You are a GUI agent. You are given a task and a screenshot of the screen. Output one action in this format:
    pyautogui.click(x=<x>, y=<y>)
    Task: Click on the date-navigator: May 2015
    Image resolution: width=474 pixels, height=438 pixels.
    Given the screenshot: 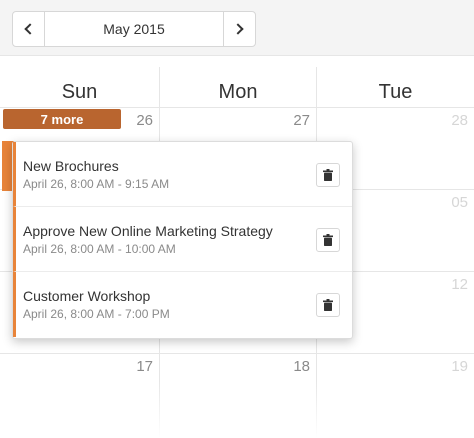 What is the action you would take?
    pyautogui.click(x=134, y=29)
    